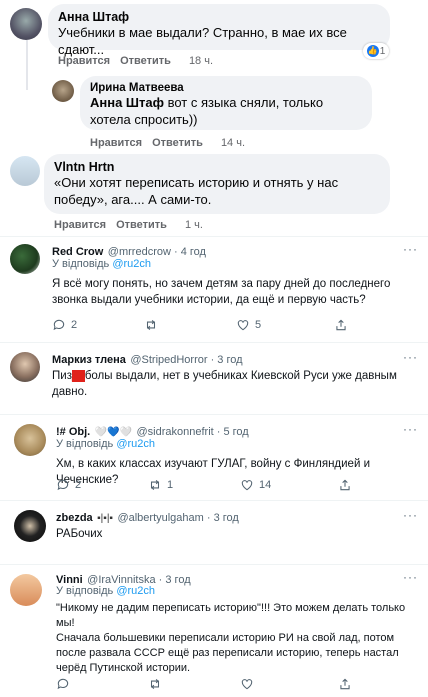 The height and width of the screenshot is (697, 428). I want to click on tweet-author: Red Crow, so click(77, 252).